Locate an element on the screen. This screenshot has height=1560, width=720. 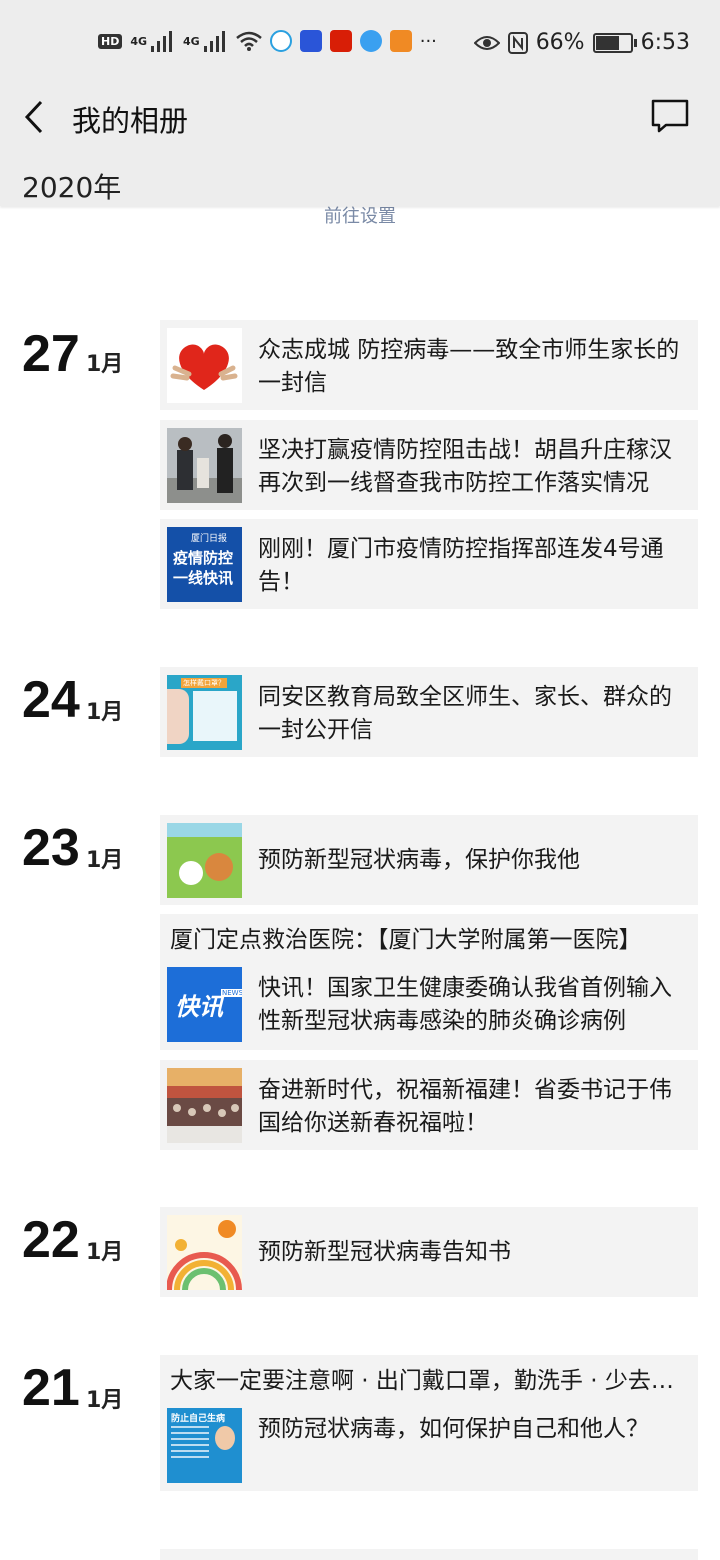
post-thumbnail: 怎样戴口罩？ is located at coordinates (204, 712).